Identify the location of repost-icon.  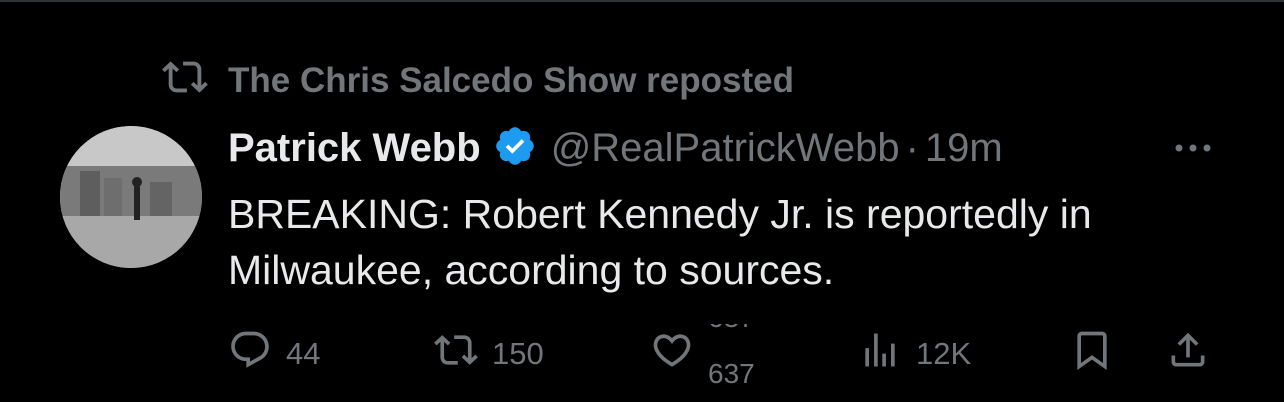
(185, 81).